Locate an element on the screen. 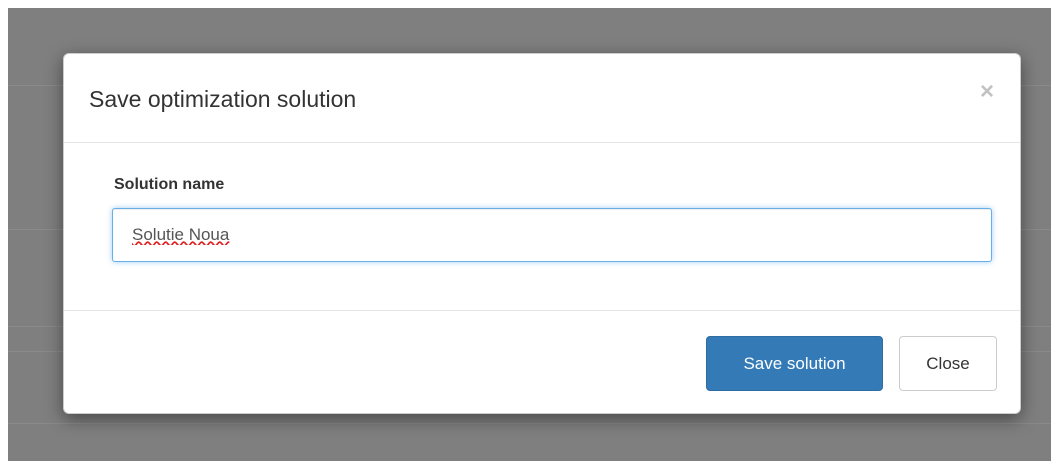 This screenshot has width=1051, height=461. solution-name-input is located at coordinates (552, 235).